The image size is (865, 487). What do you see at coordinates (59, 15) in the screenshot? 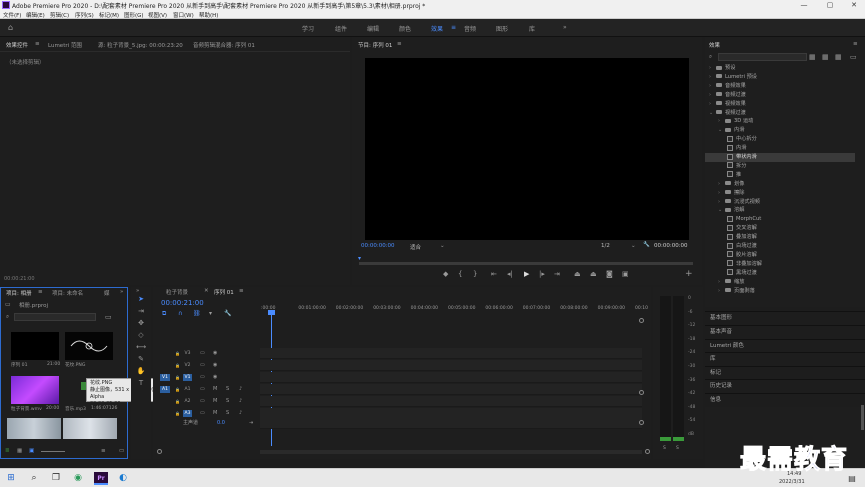
I see `menu-clip: 剪辑(C)` at bounding box center [59, 15].